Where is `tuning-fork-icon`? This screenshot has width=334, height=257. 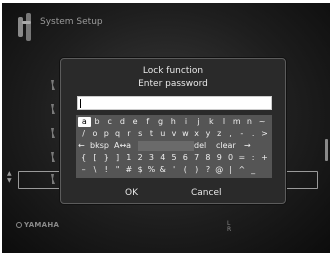
tuning-fork-icon is located at coordinates (19, 225).